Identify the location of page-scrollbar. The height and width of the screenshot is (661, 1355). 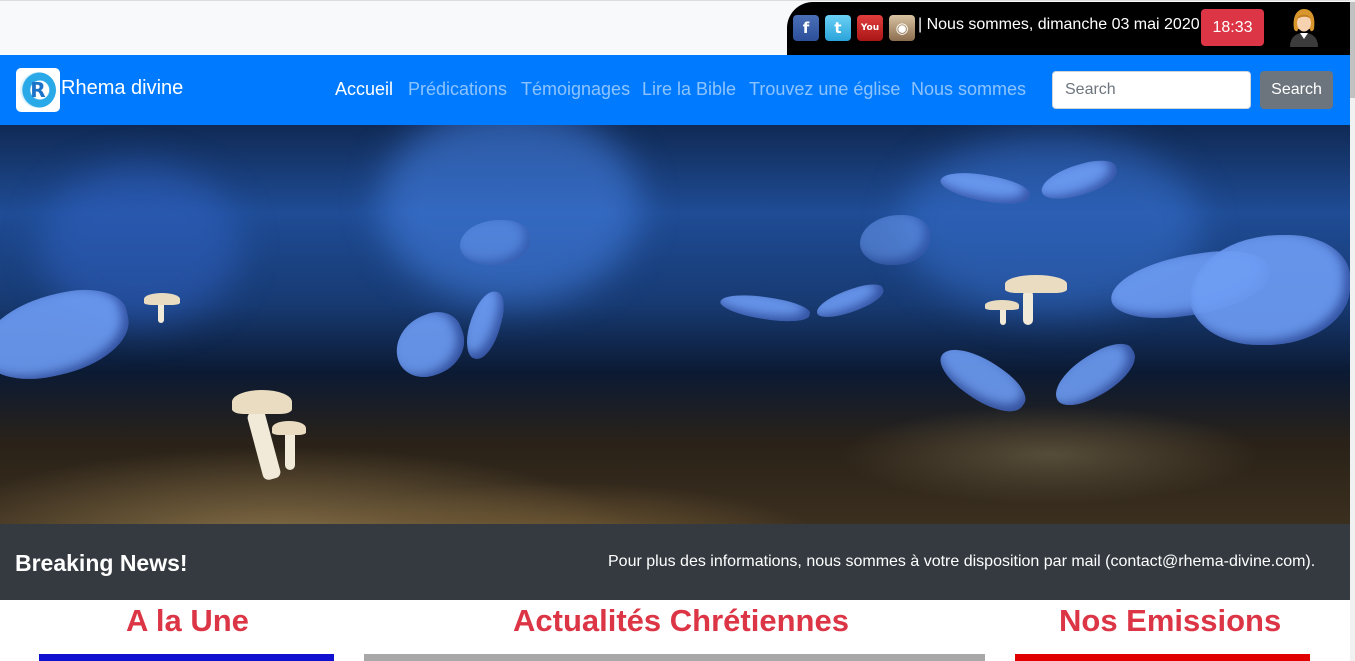
(1352, 330).